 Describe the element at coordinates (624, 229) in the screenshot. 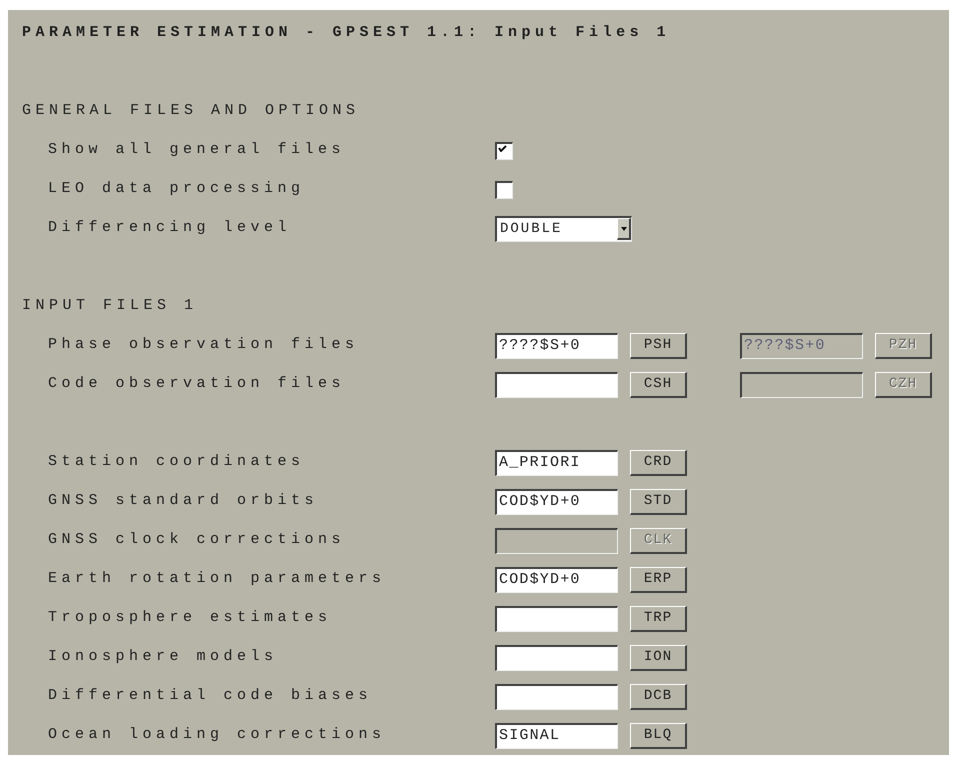

I see `caret-icon` at that location.